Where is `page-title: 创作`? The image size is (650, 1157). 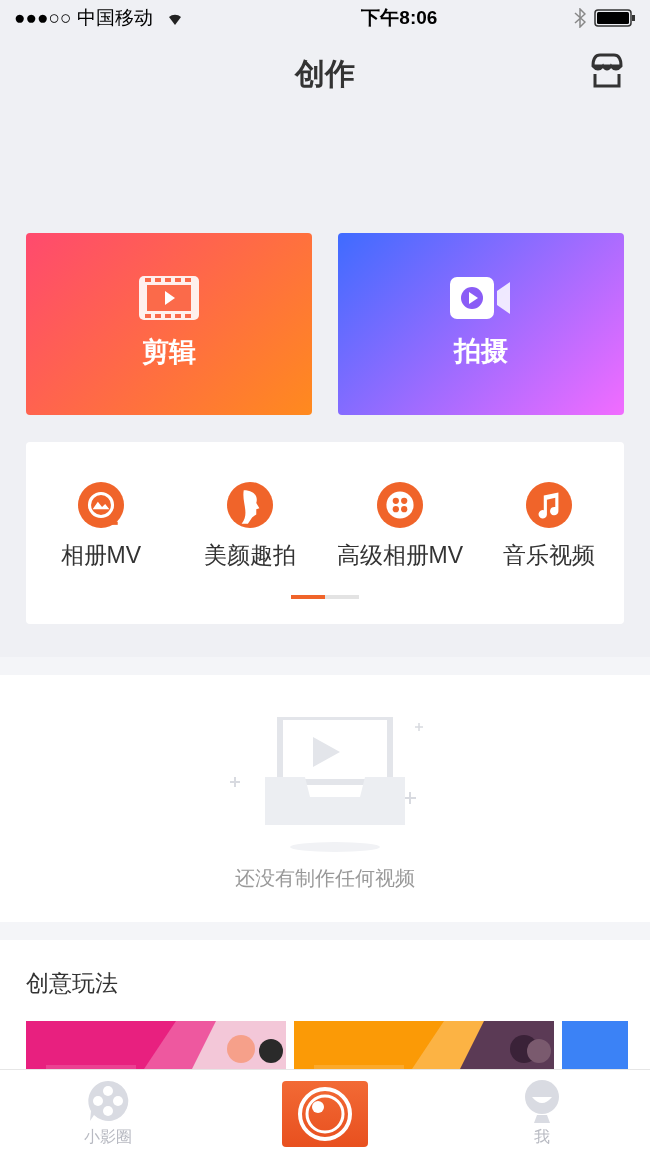 page-title: 创作 is located at coordinates (325, 73).